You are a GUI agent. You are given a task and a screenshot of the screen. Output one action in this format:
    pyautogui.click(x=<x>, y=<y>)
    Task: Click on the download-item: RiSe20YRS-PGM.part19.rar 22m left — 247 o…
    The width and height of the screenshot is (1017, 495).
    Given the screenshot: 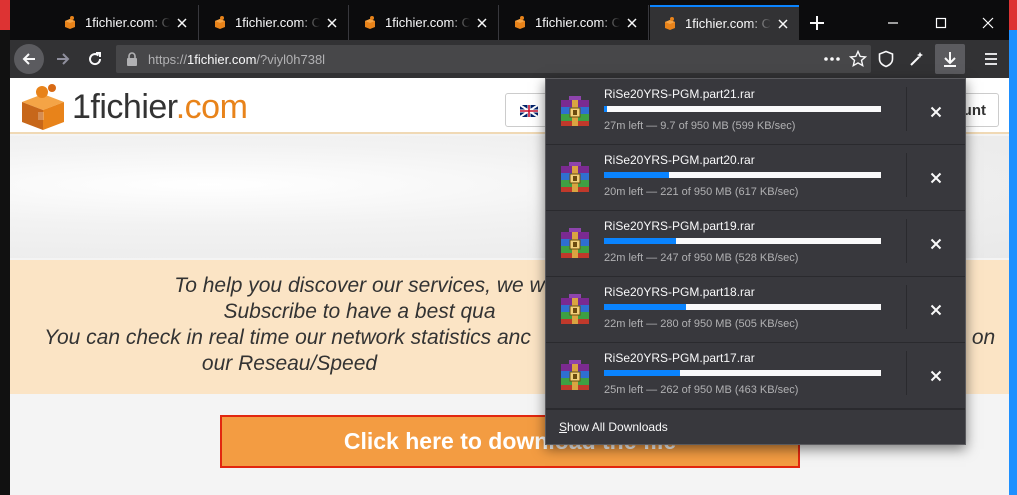 What is the action you would take?
    pyautogui.click(x=755, y=244)
    